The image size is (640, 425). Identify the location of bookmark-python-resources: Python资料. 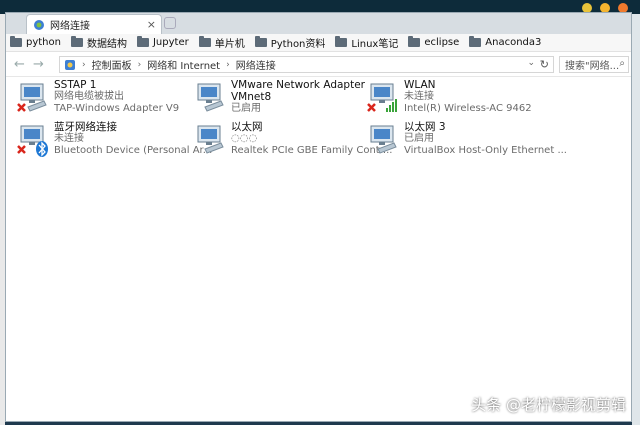
(290, 42).